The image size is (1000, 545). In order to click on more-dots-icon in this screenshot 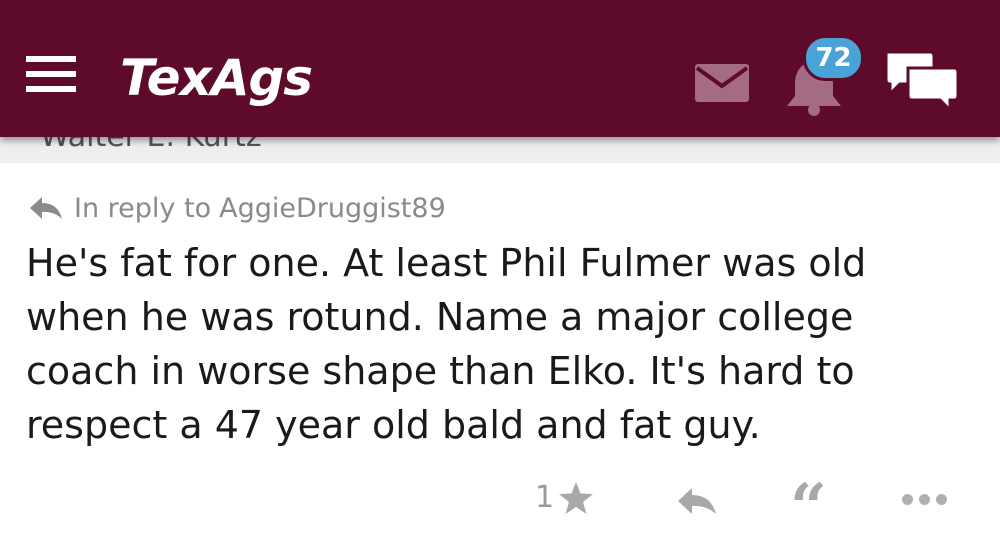, I will do `click(924, 499)`.